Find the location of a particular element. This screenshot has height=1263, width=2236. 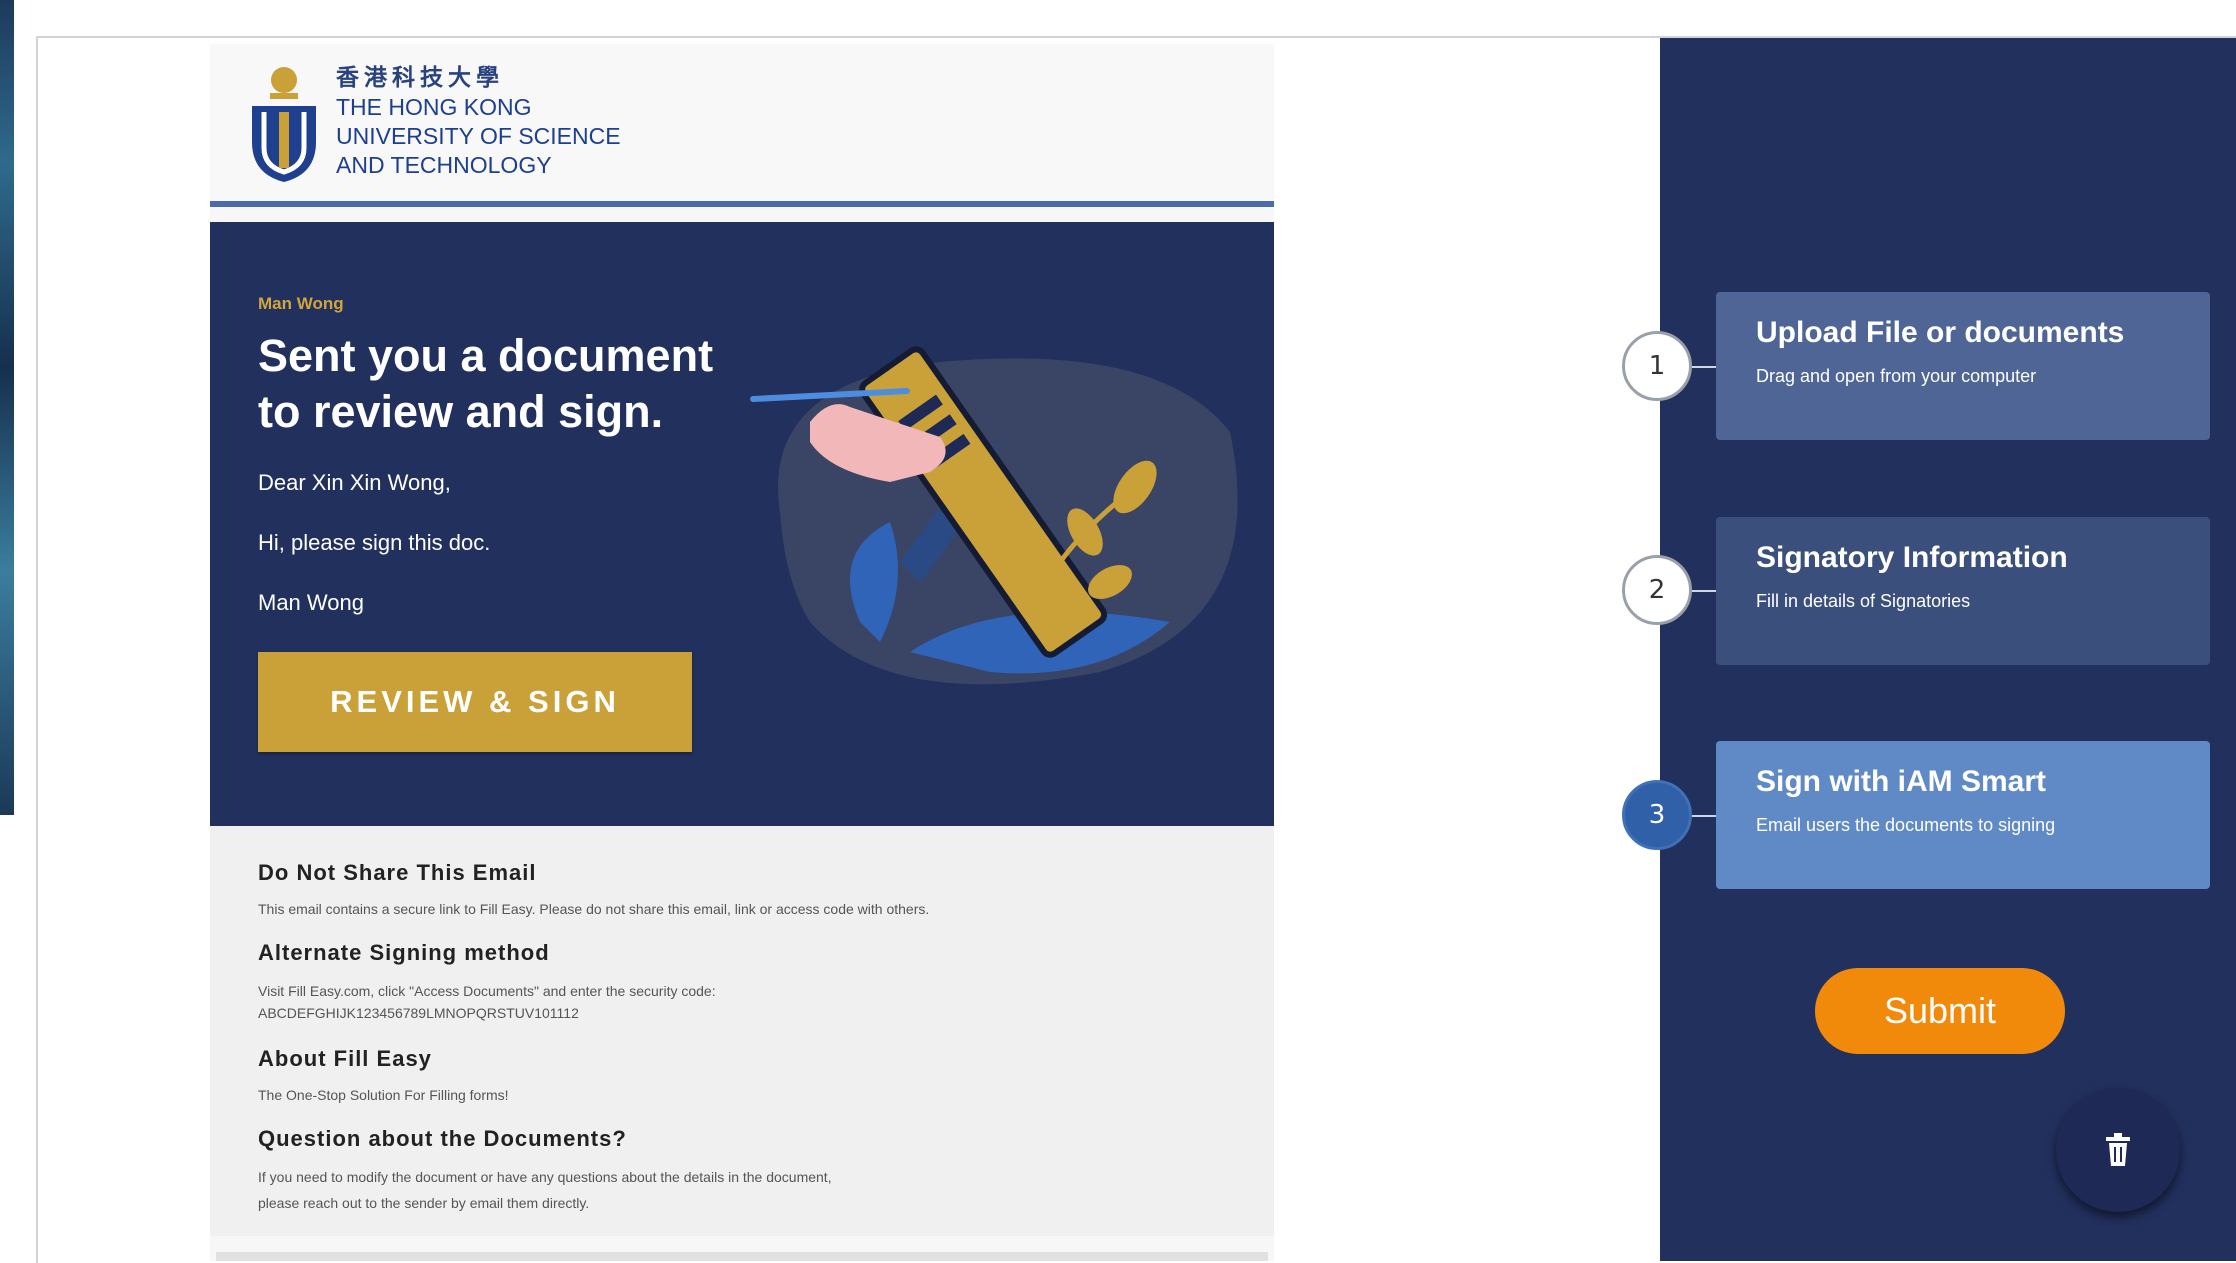

security-code: ABCDEFGHIJK123456789LMNOPQRSTUV101112 is located at coordinates (418, 1013).